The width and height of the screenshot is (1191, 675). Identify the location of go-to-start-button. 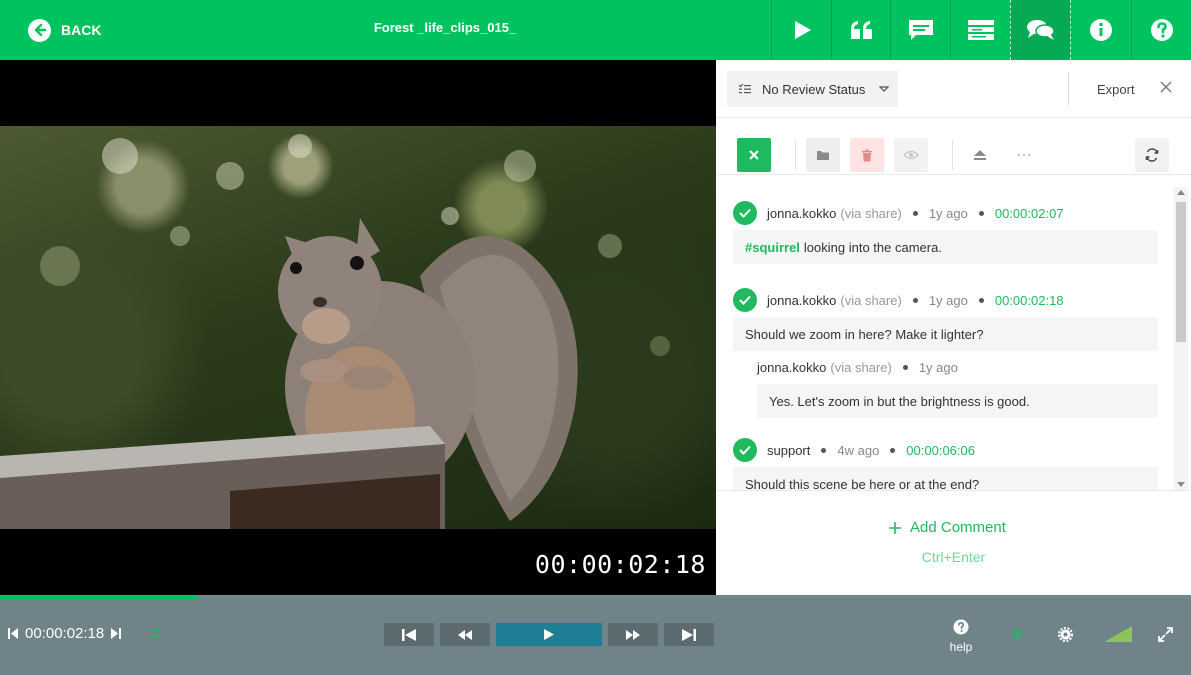
(409, 634).